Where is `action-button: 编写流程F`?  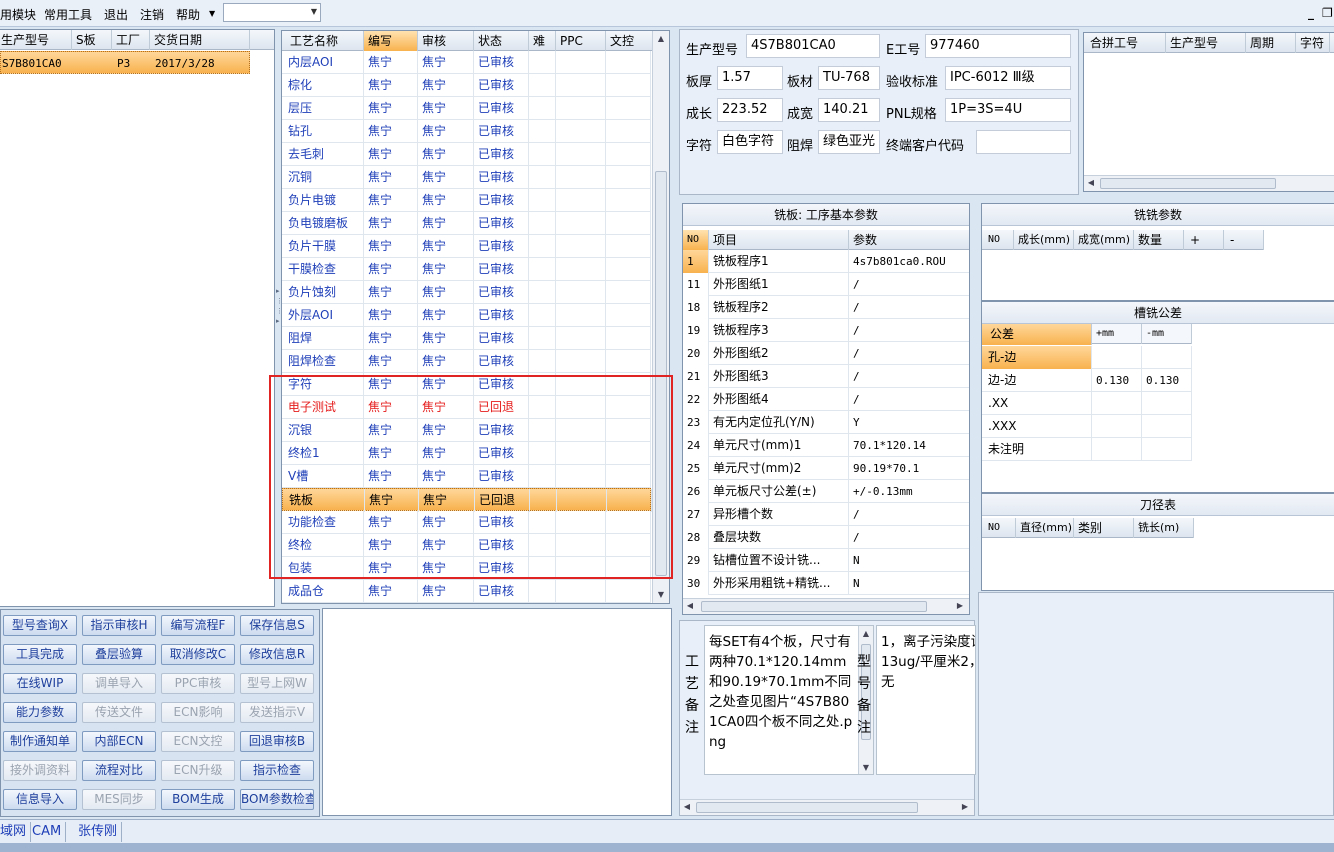 action-button: 编写流程F is located at coordinates (198, 625).